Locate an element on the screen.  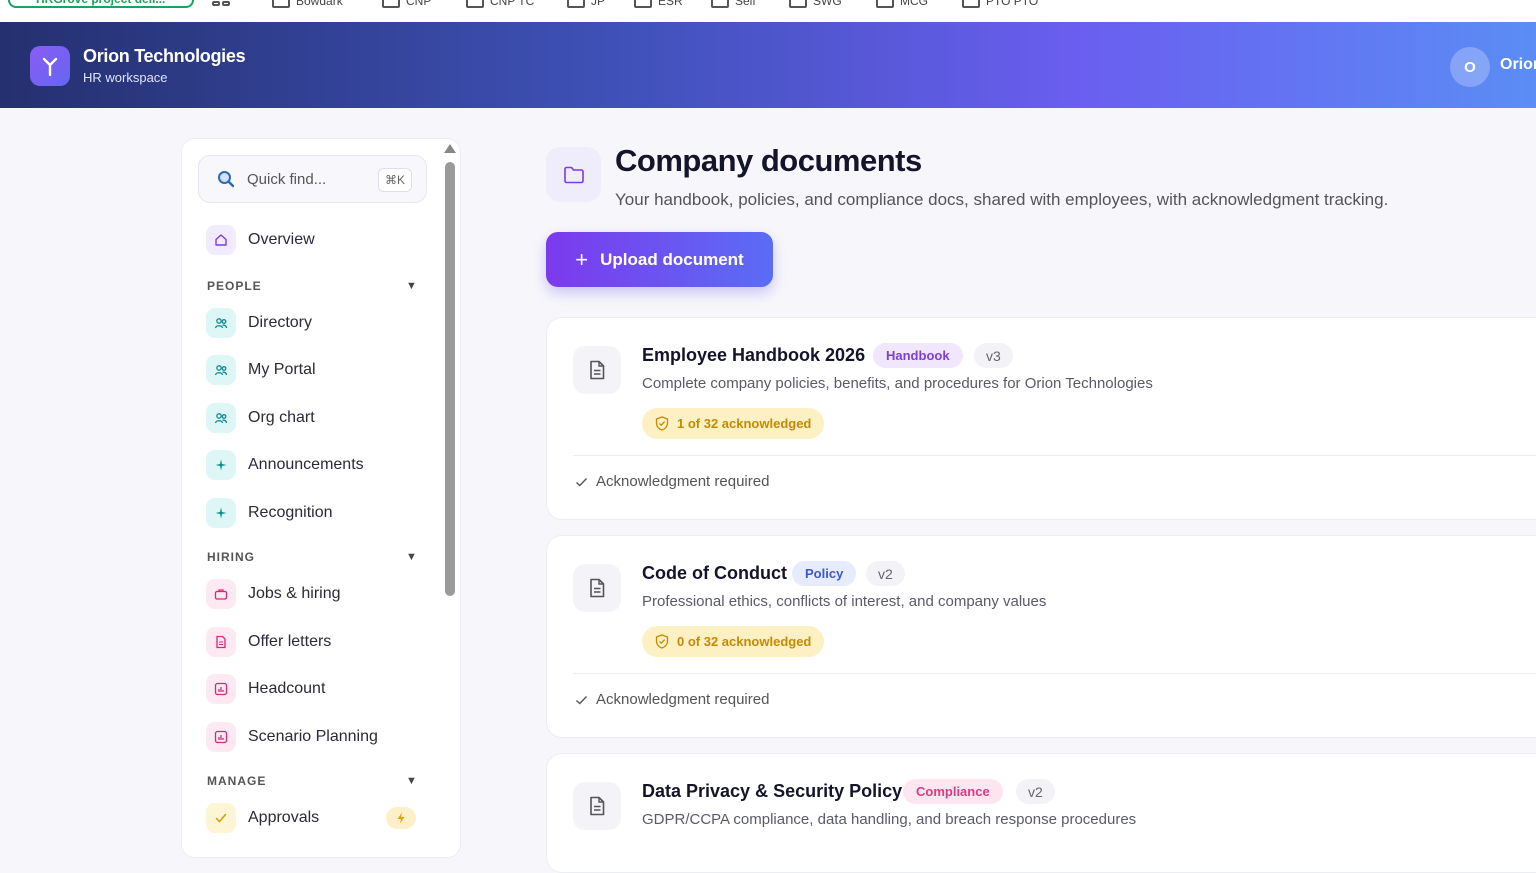
bookmark-folder: SWG is located at coordinates (815, 5).